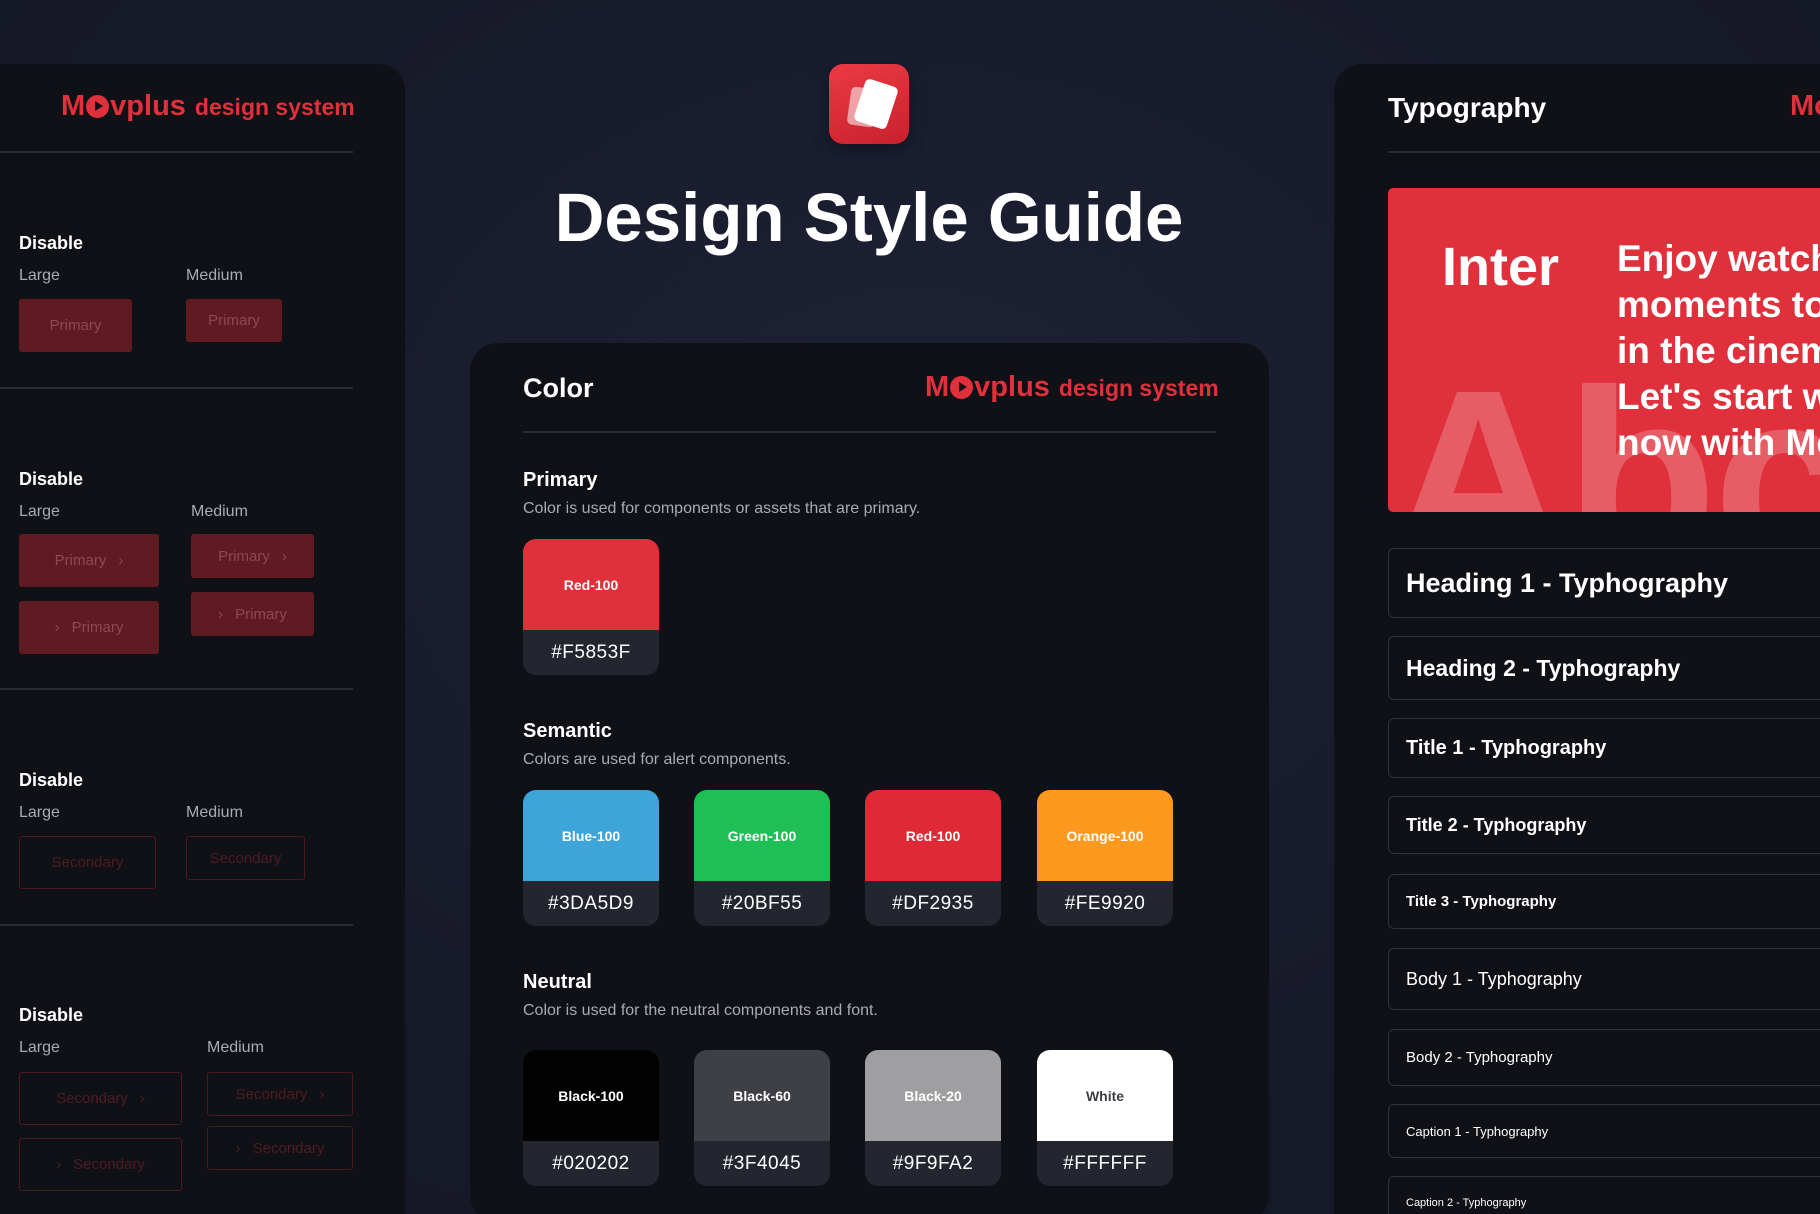 The height and width of the screenshot is (1214, 1820). What do you see at coordinates (1105, 835) in the screenshot?
I see `swatch-name: Orange-100` at bounding box center [1105, 835].